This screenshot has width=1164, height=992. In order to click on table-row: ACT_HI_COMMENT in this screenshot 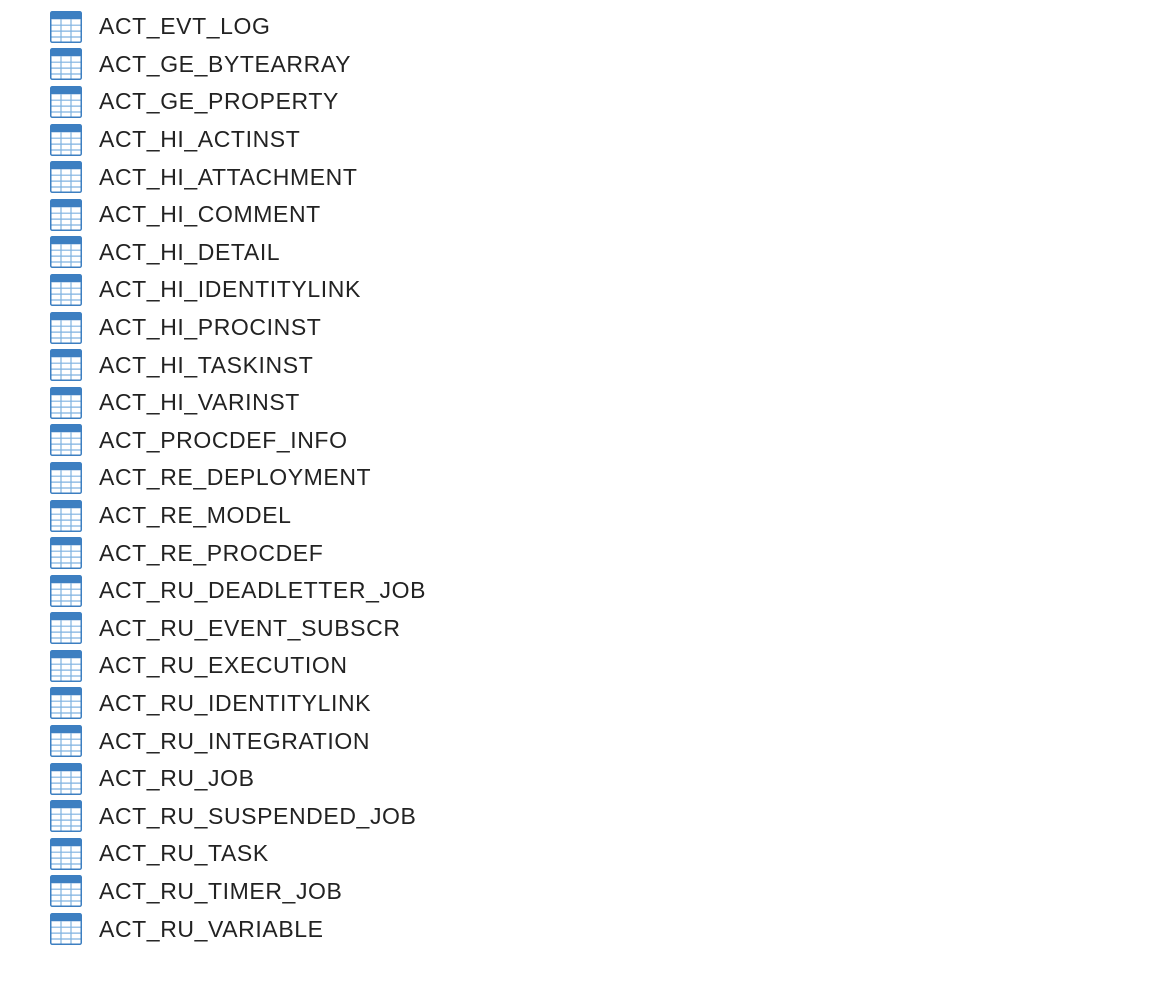, I will do `click(238, 215)`.